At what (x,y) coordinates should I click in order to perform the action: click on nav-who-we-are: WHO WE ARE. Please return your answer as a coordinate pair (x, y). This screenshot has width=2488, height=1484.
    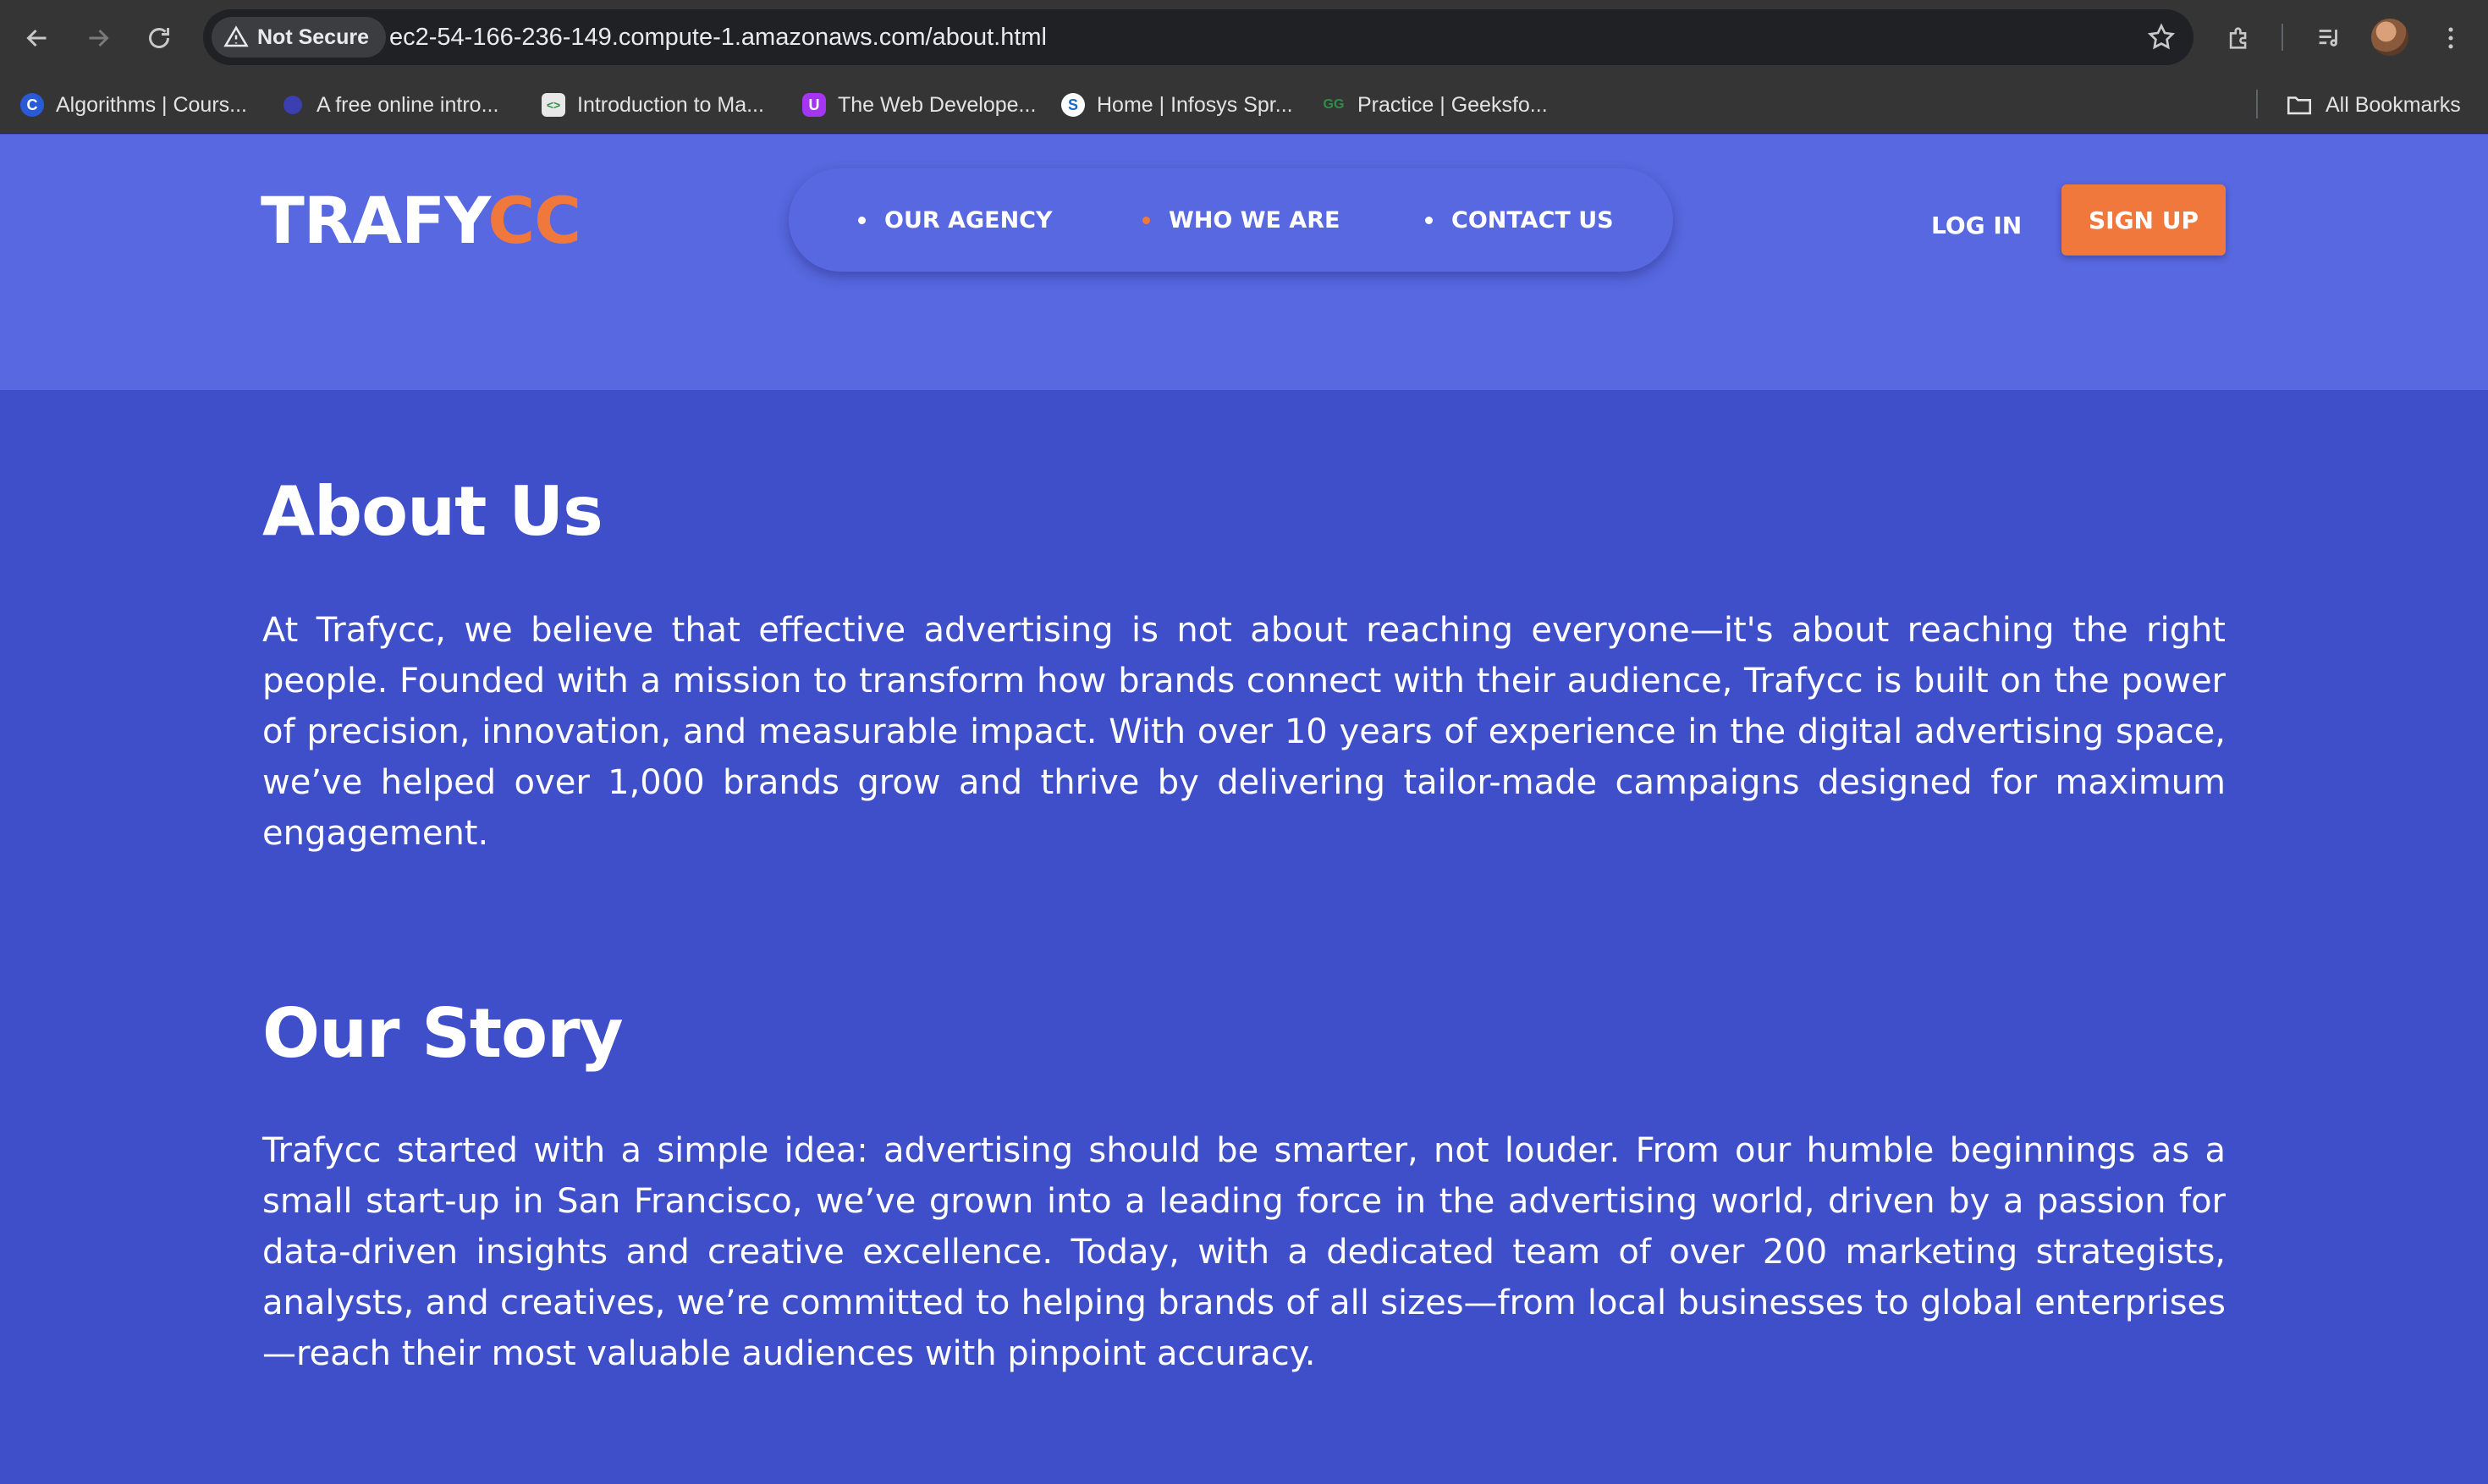
    Looking at the image, I should click on (1241, 220).